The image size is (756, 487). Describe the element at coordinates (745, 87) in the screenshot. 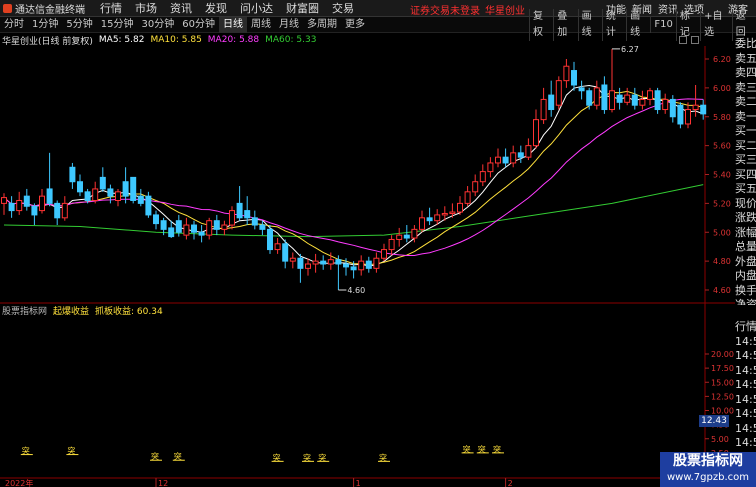

I see `side-label: 卖三` at that location.